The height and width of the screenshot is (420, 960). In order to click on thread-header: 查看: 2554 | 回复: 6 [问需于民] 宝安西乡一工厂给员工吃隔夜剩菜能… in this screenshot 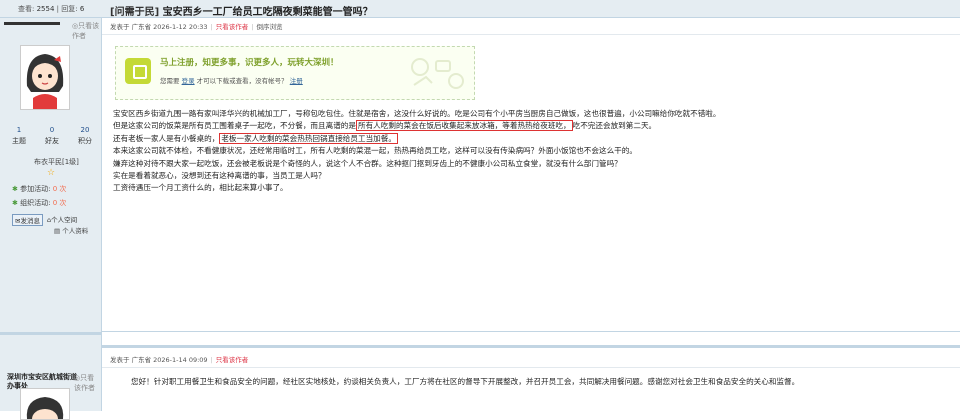, I will do `click(480, 9)`.